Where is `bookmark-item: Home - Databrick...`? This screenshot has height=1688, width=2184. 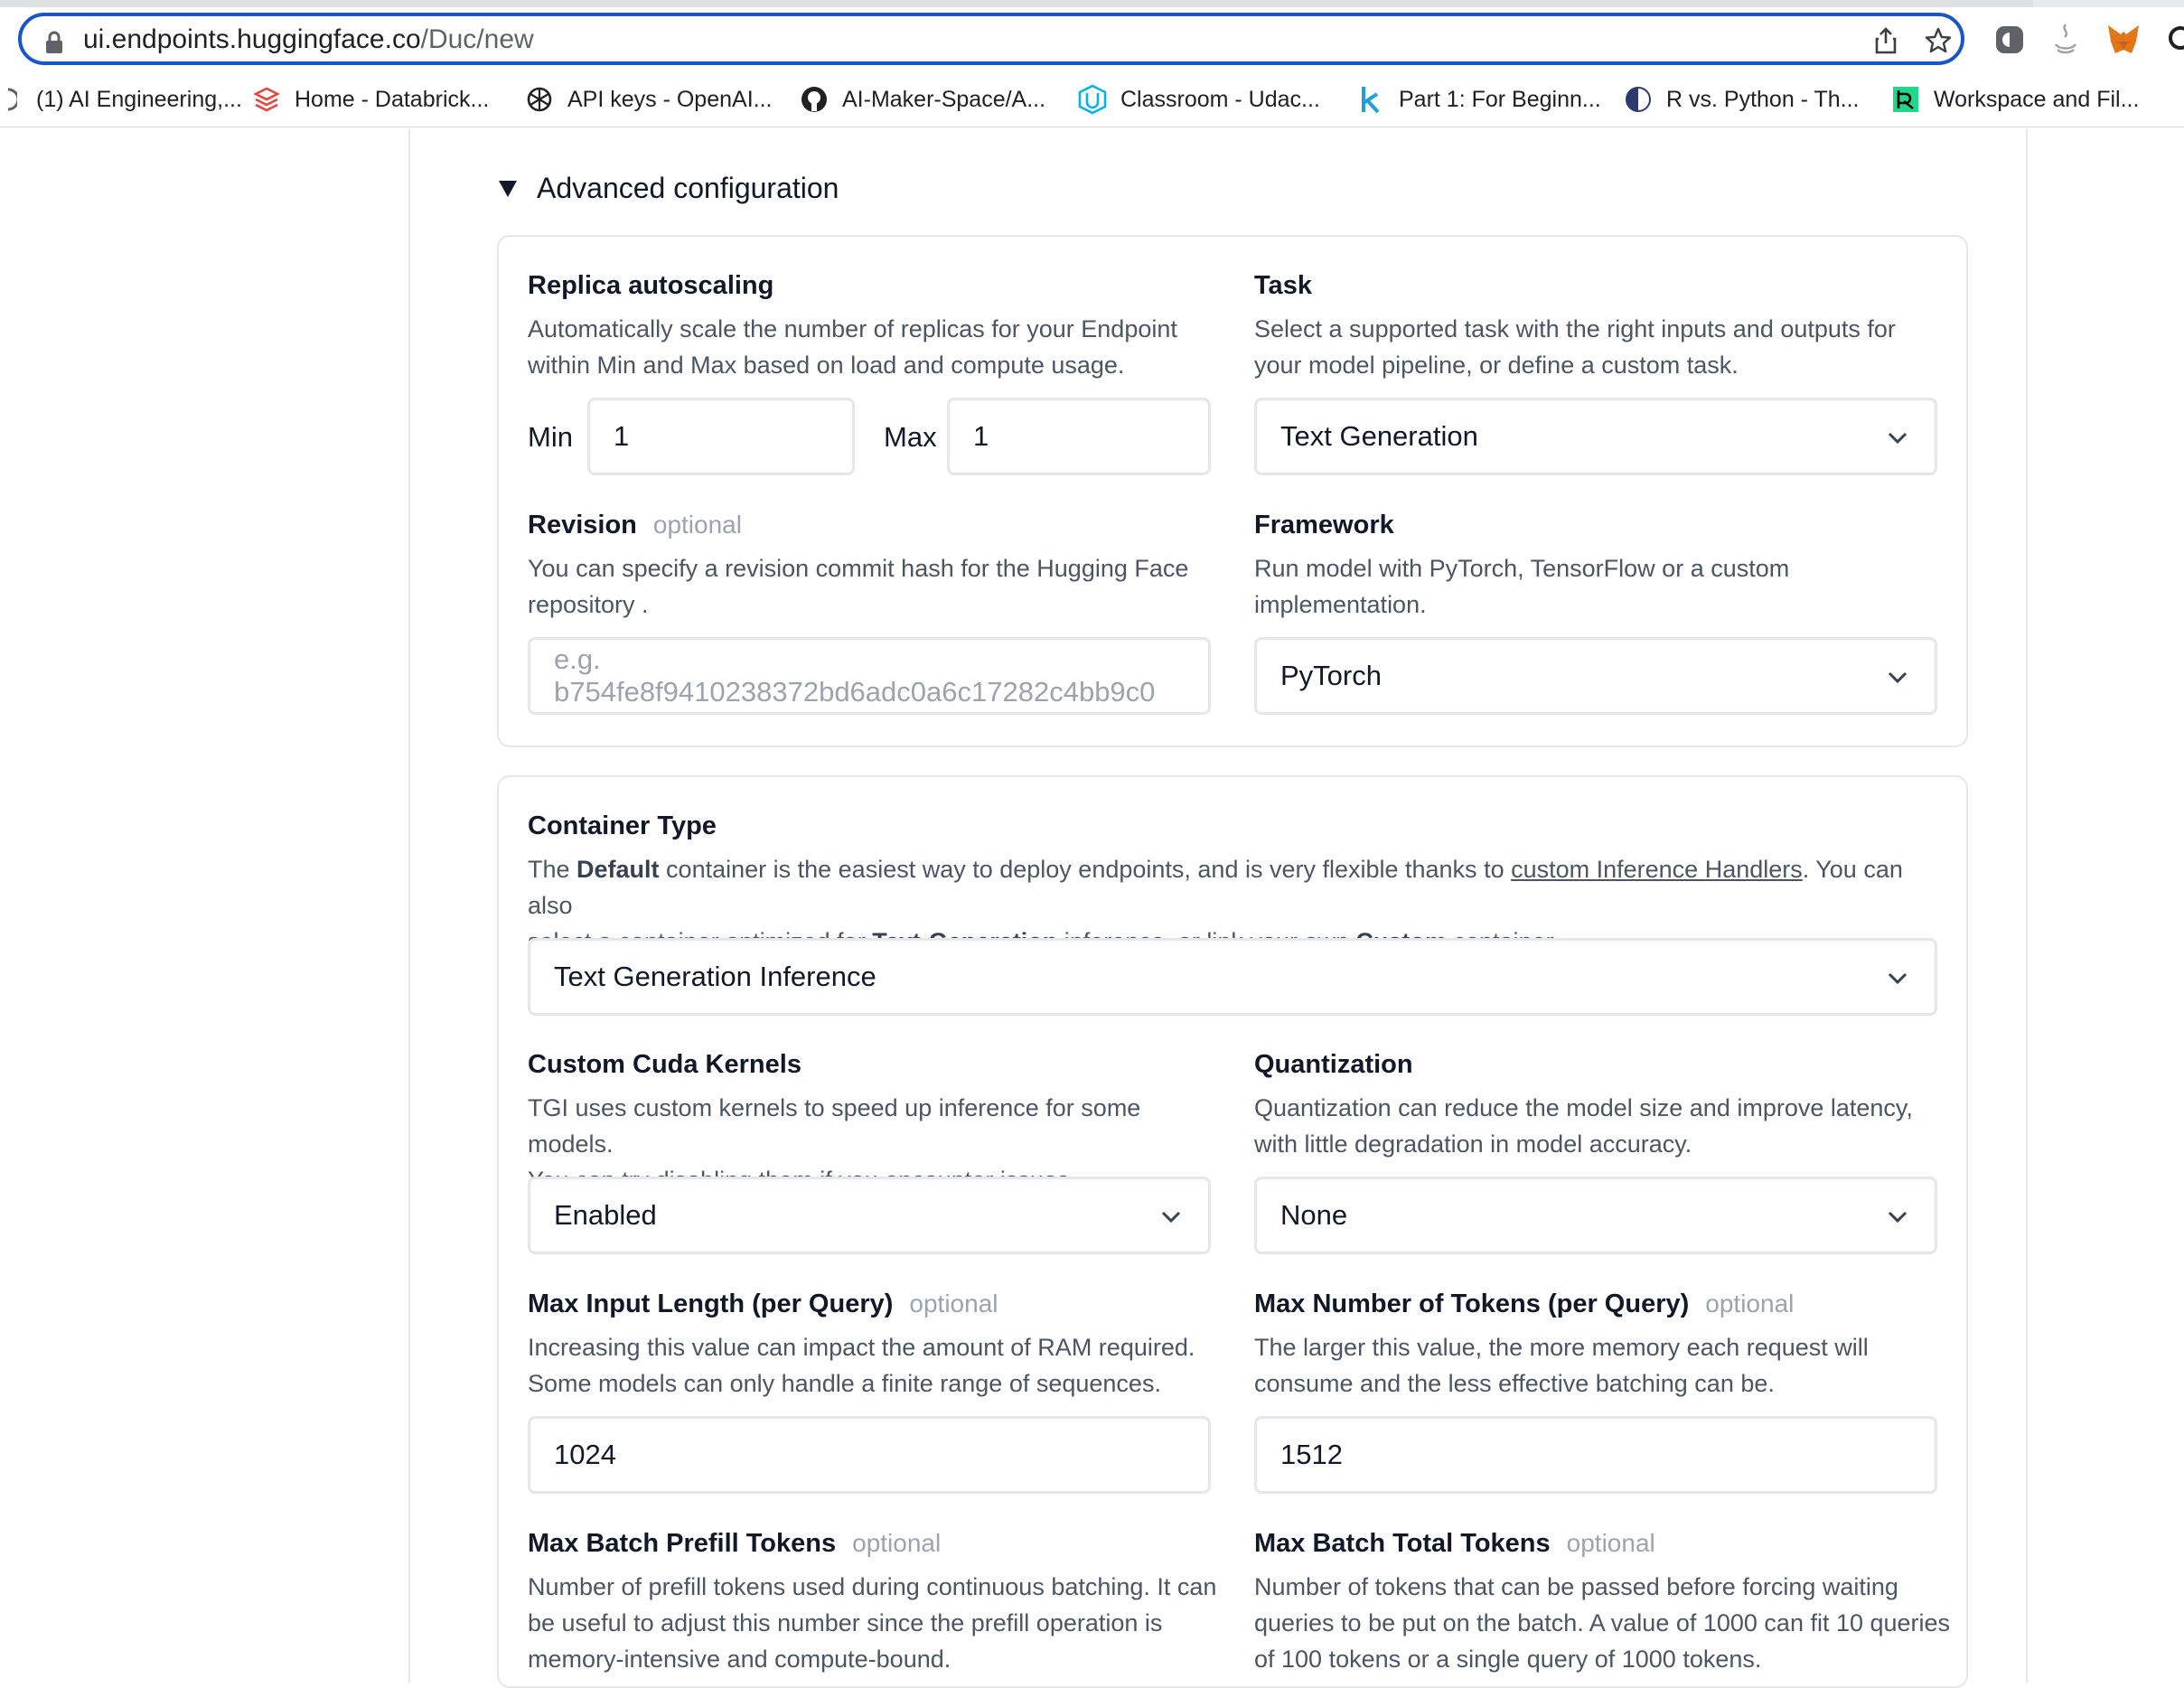
bookmark-item: Home - Databrick... is located at coordinates (370, 100).